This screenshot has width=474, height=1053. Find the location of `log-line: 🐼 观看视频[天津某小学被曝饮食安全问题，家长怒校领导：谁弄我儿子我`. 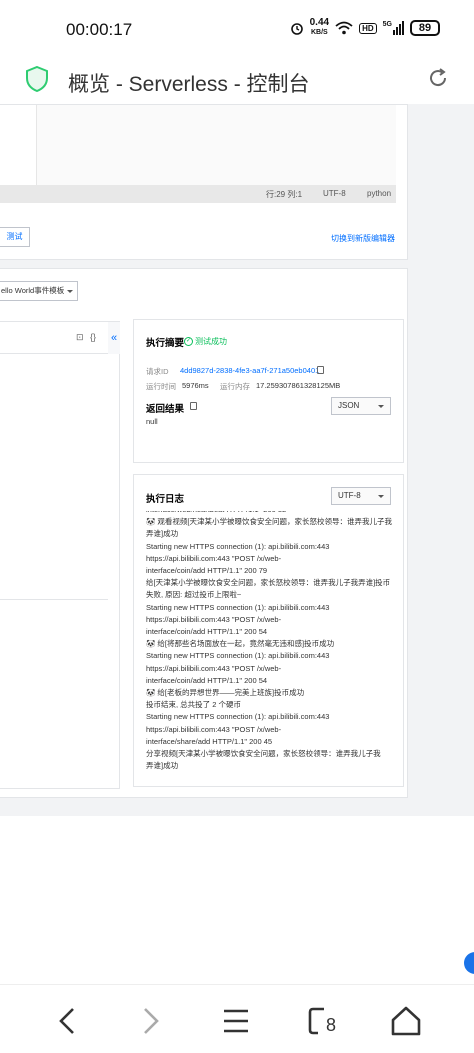

log-line: 🐼 观看视频[天津某小学被曝饮食安全问题，家长怒校领导：谁弄我儿子我 is located at coordinates (269, 522).